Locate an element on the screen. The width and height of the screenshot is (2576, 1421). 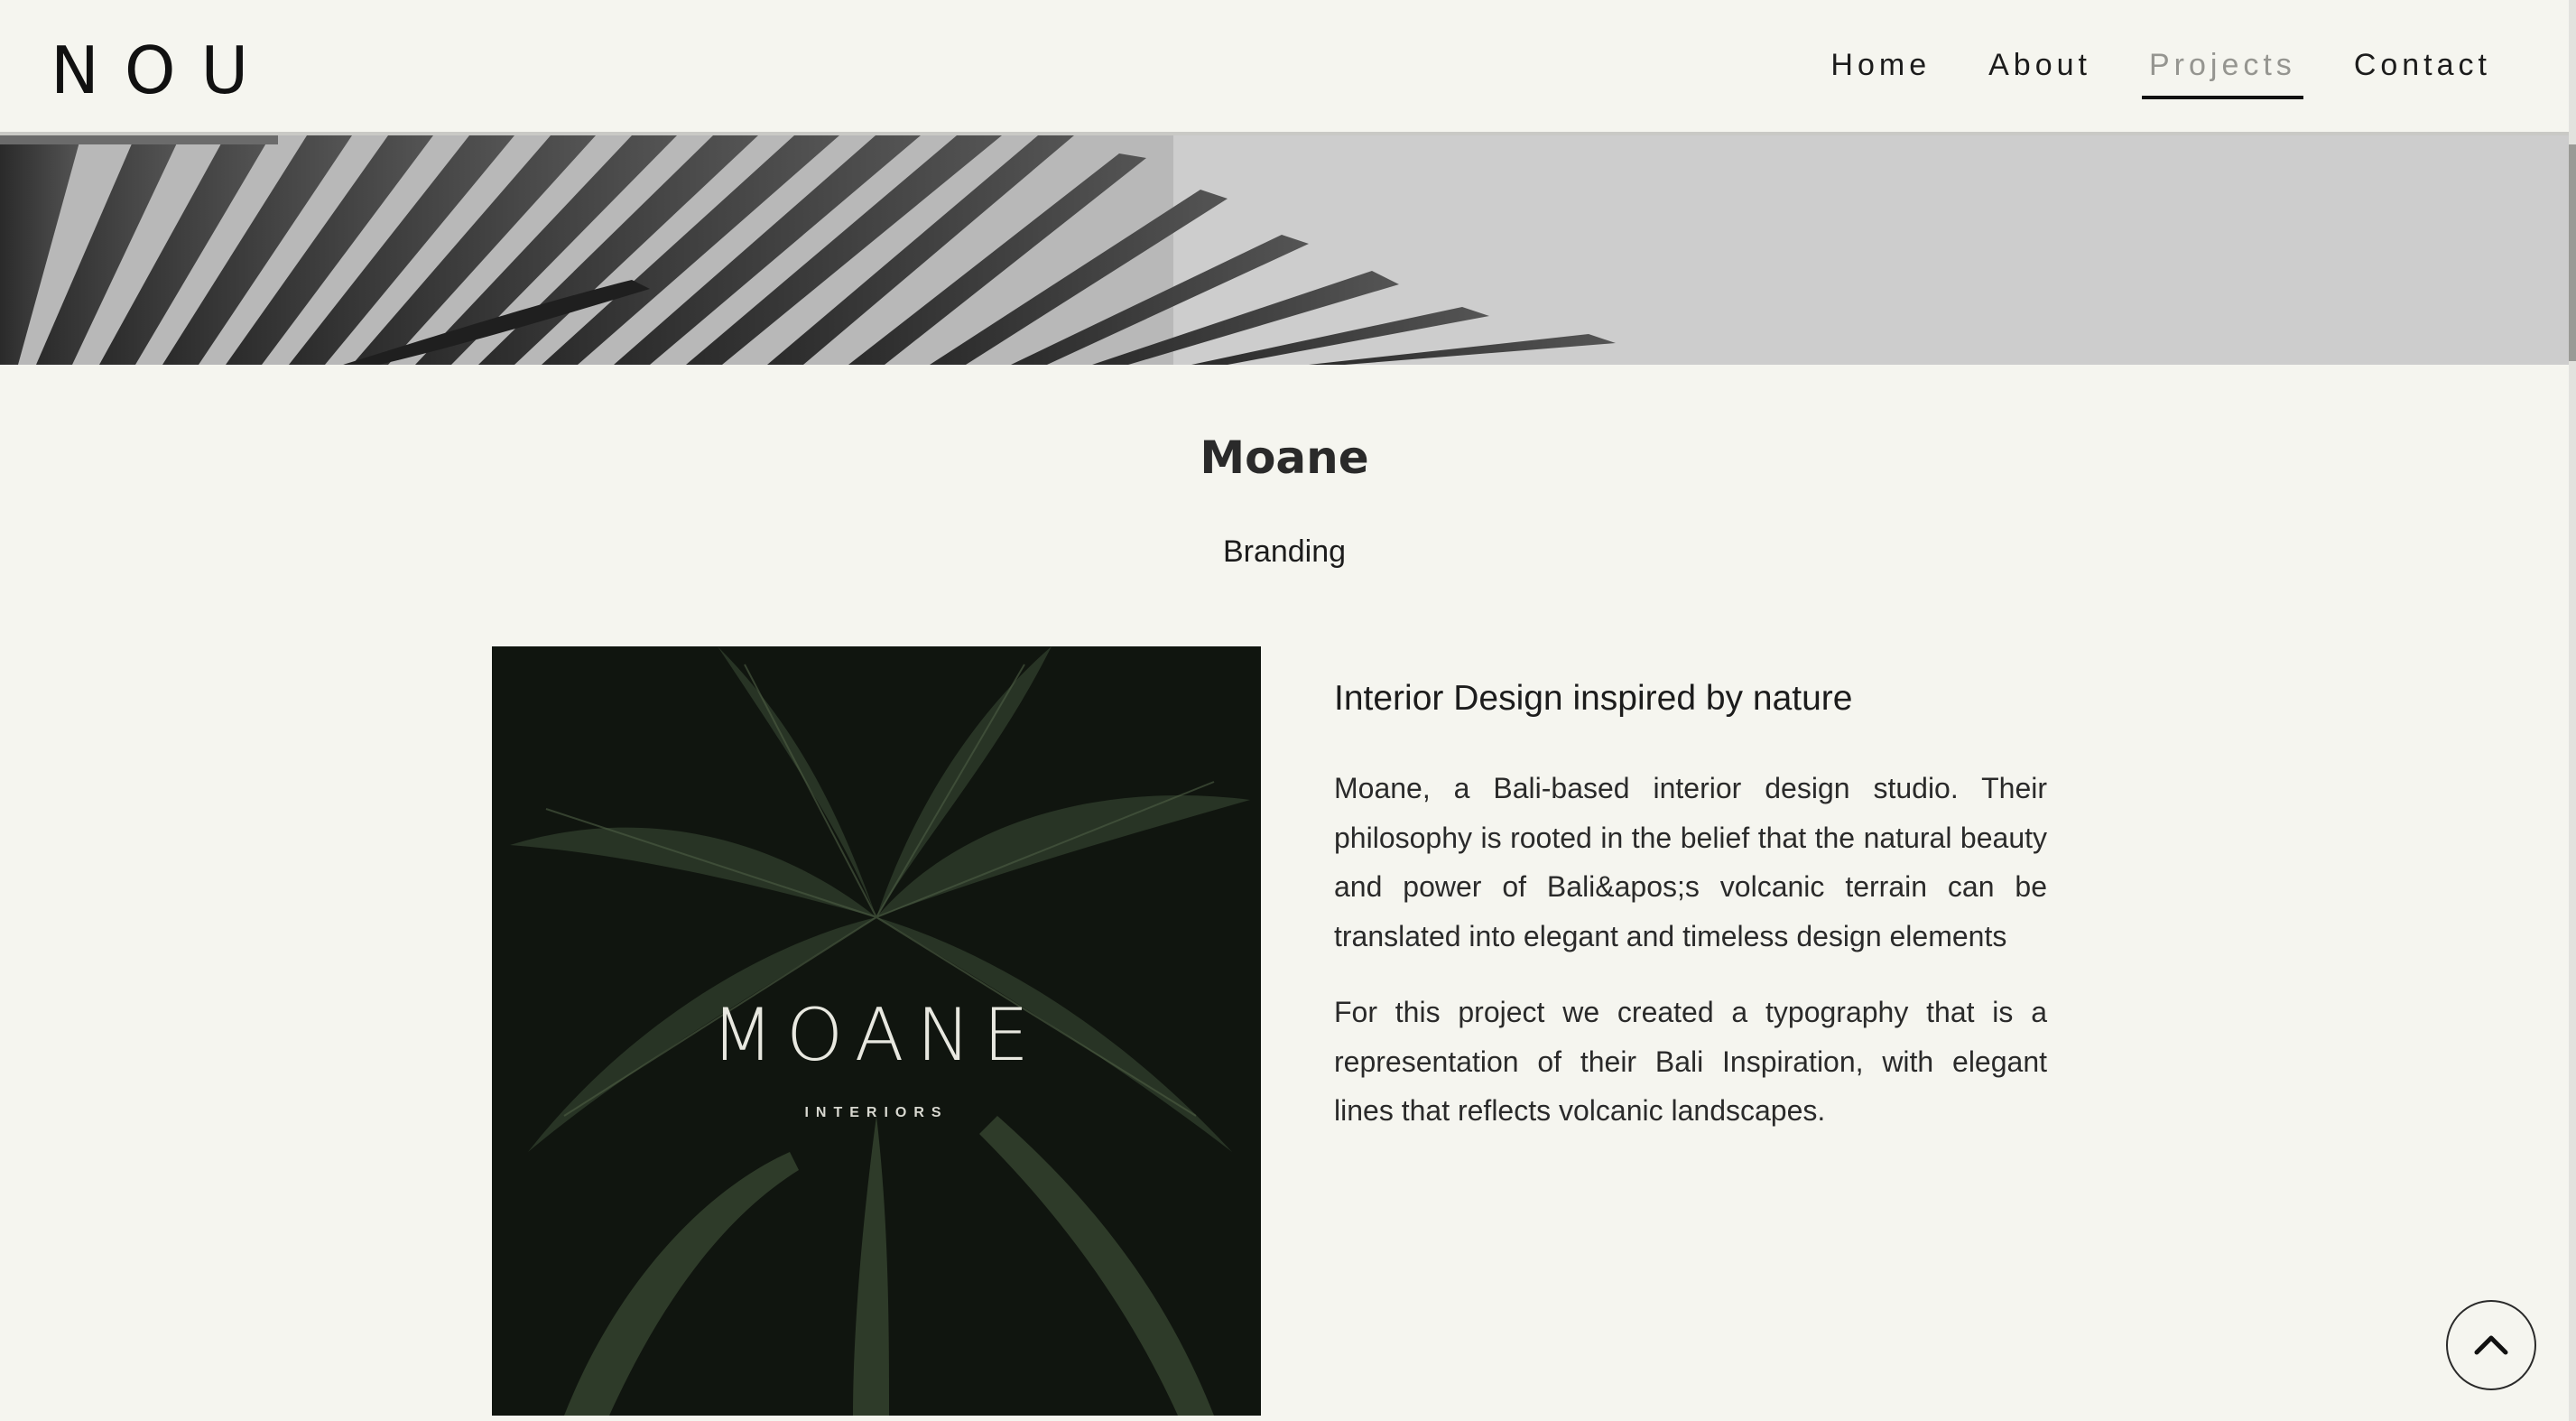
nav-about: About is located at coordinates (2040, 71).